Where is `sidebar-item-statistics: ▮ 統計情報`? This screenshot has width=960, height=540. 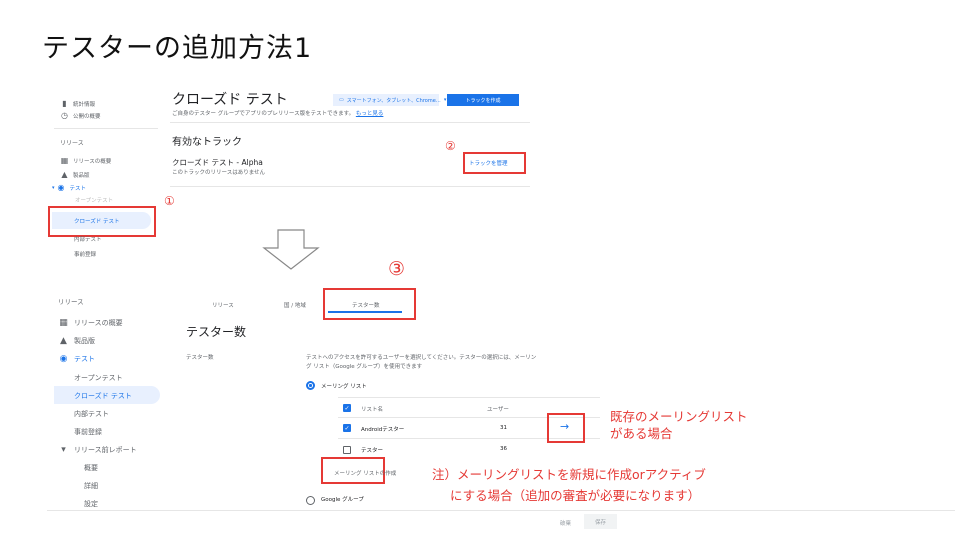
sidebar-item-statistics: ▮ 統計情報 is located at coordinates (77, 103).